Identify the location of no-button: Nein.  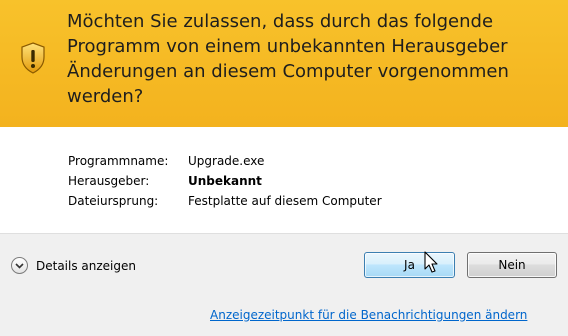
(512, 265).